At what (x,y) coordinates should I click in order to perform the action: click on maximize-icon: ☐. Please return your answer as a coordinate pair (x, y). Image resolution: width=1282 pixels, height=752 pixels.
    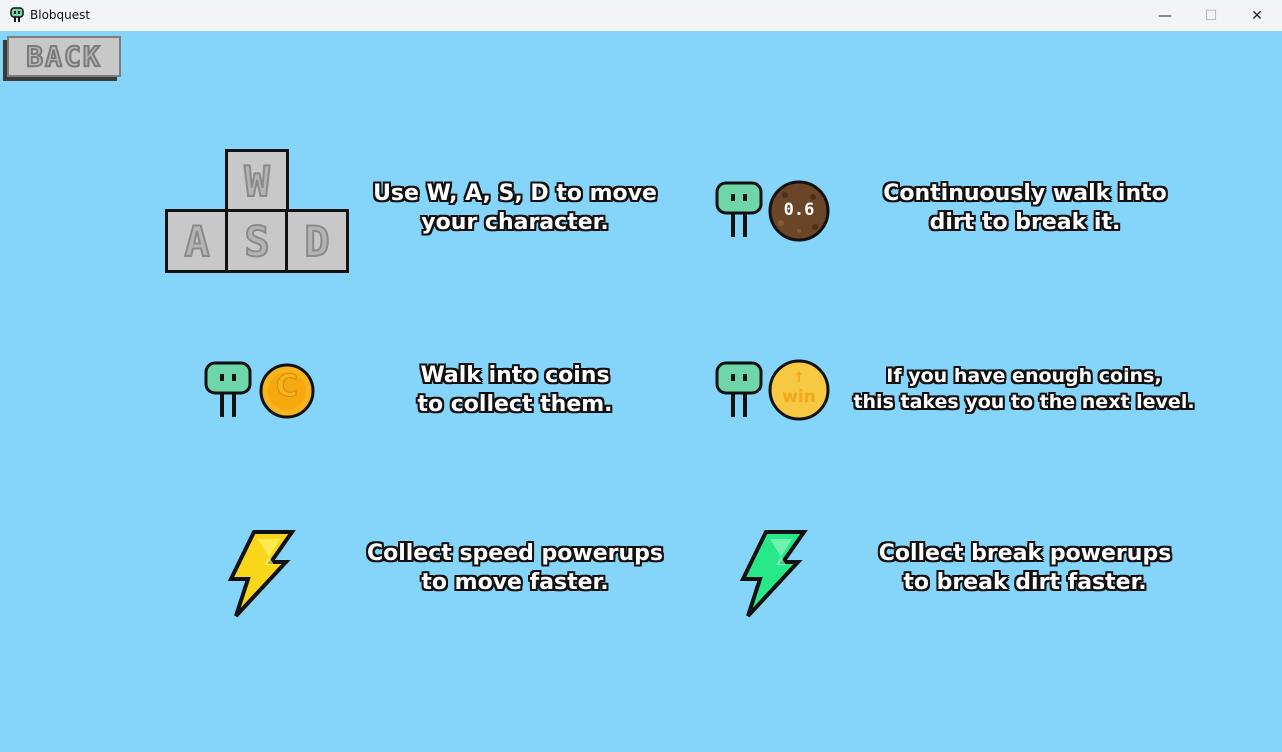
    Looking at the image, I should click on (1211, 15).